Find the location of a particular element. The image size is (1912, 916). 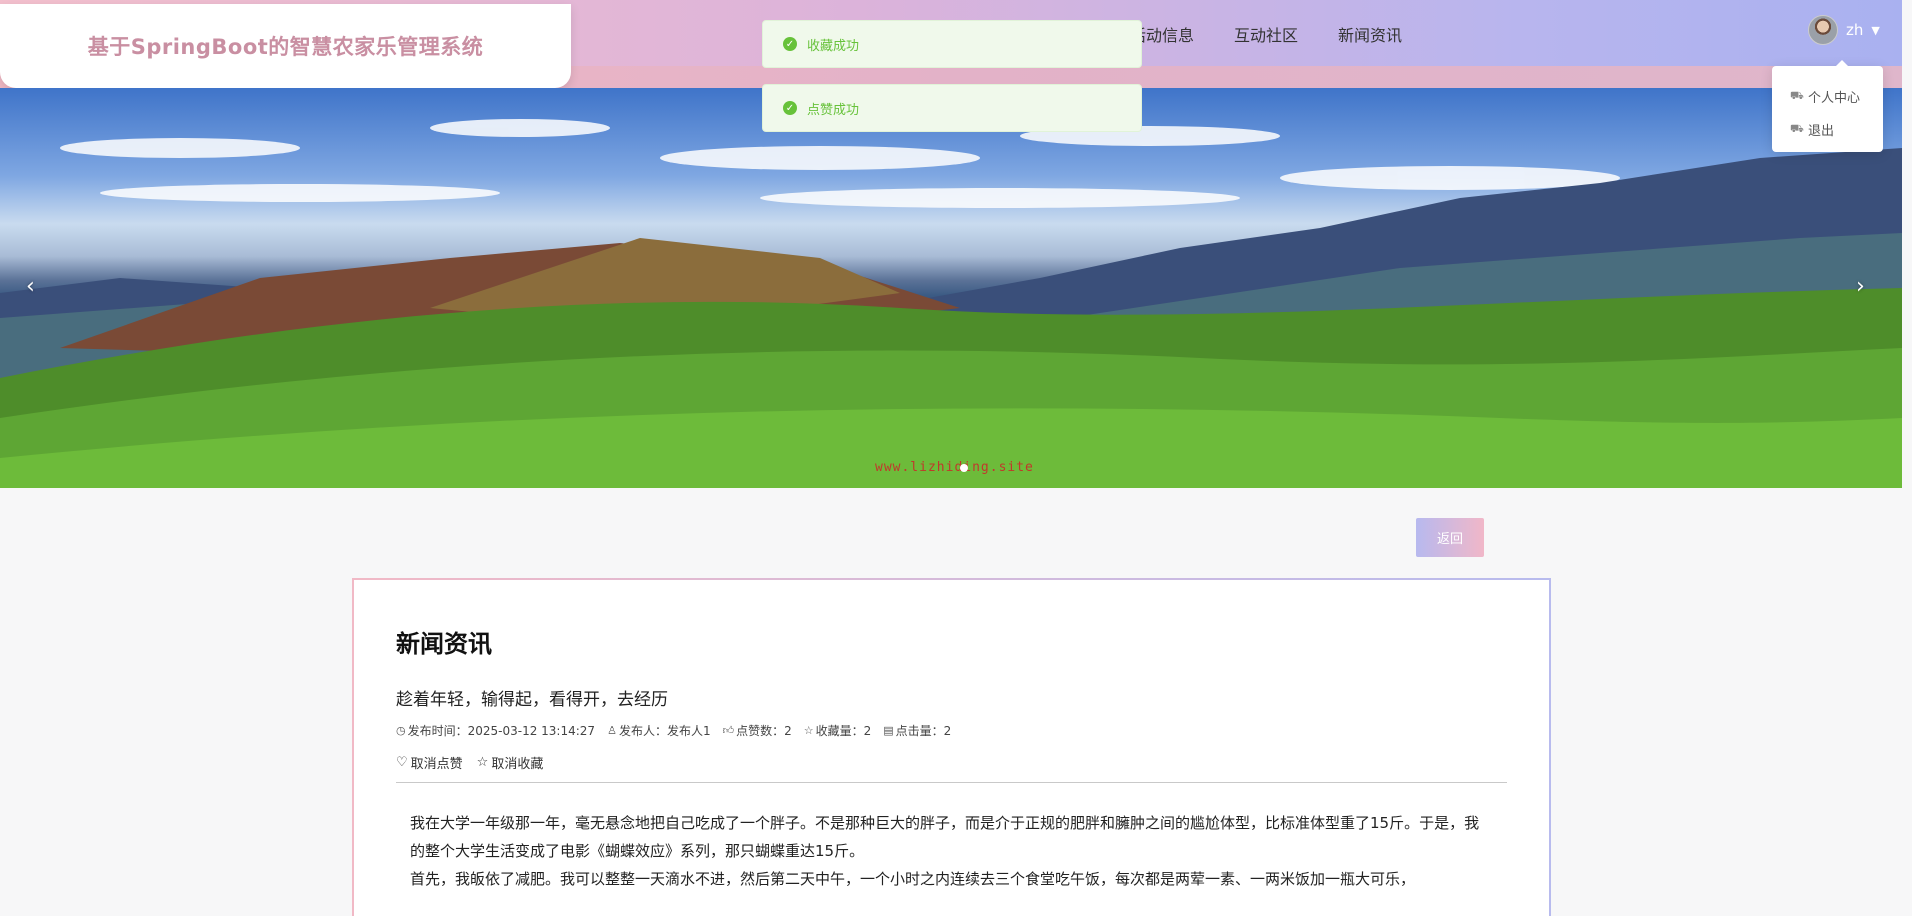

carousel-dot is located at coordinates (964, 468).